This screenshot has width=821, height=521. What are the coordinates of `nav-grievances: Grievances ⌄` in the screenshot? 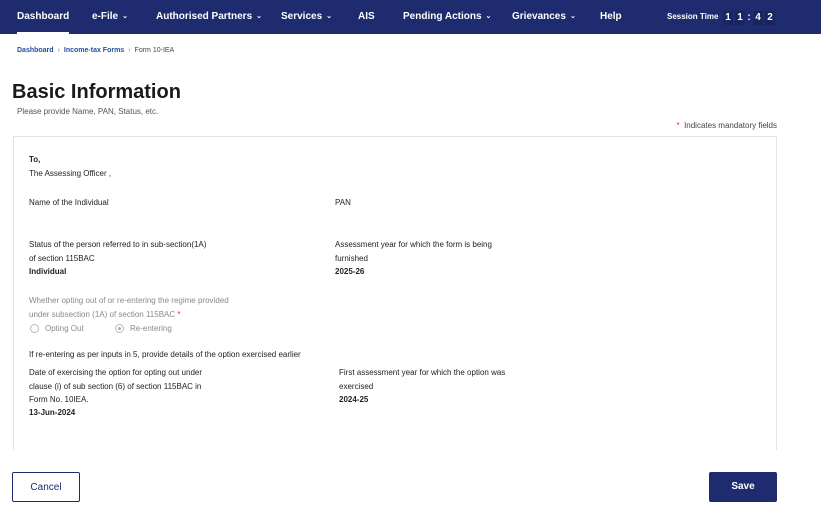 It's located at (544, 17).